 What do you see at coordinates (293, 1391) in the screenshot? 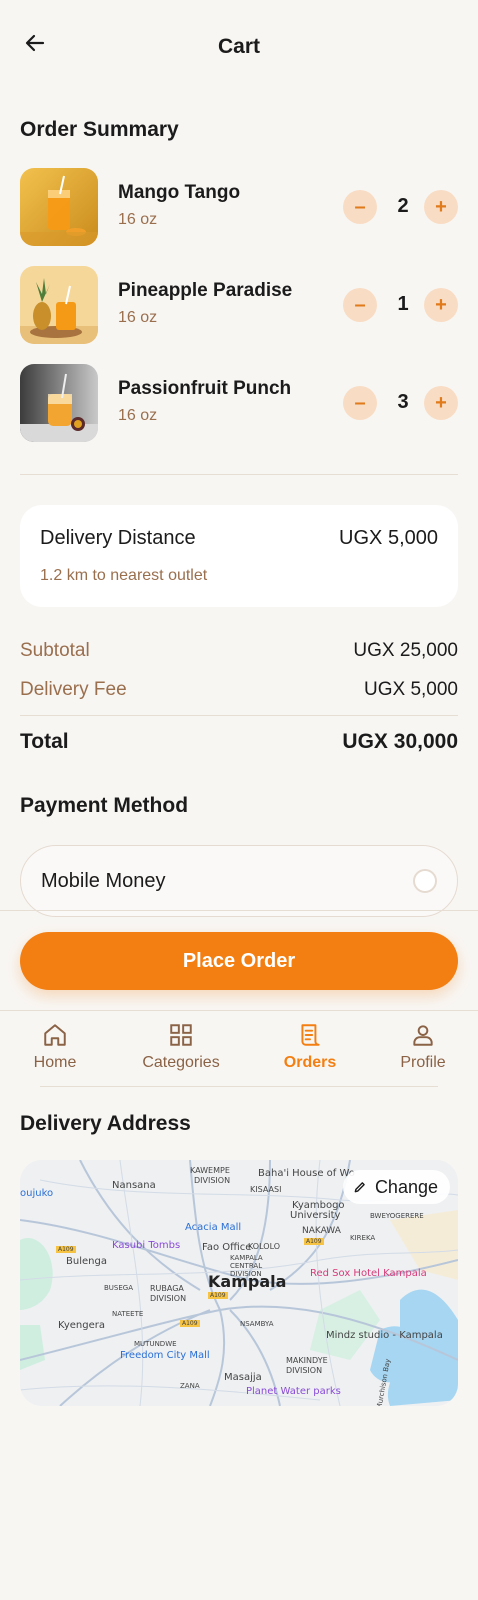
I see `map-label: Planet Water parks` at bounding box center [293, 1391].